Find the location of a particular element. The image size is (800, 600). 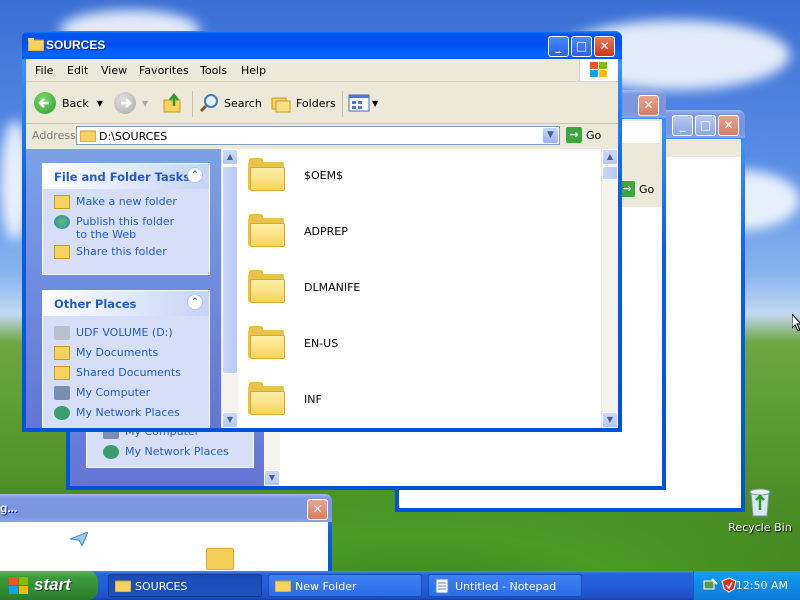

views-dropdown-icon: ▼ is located at coordinates (375, 103).